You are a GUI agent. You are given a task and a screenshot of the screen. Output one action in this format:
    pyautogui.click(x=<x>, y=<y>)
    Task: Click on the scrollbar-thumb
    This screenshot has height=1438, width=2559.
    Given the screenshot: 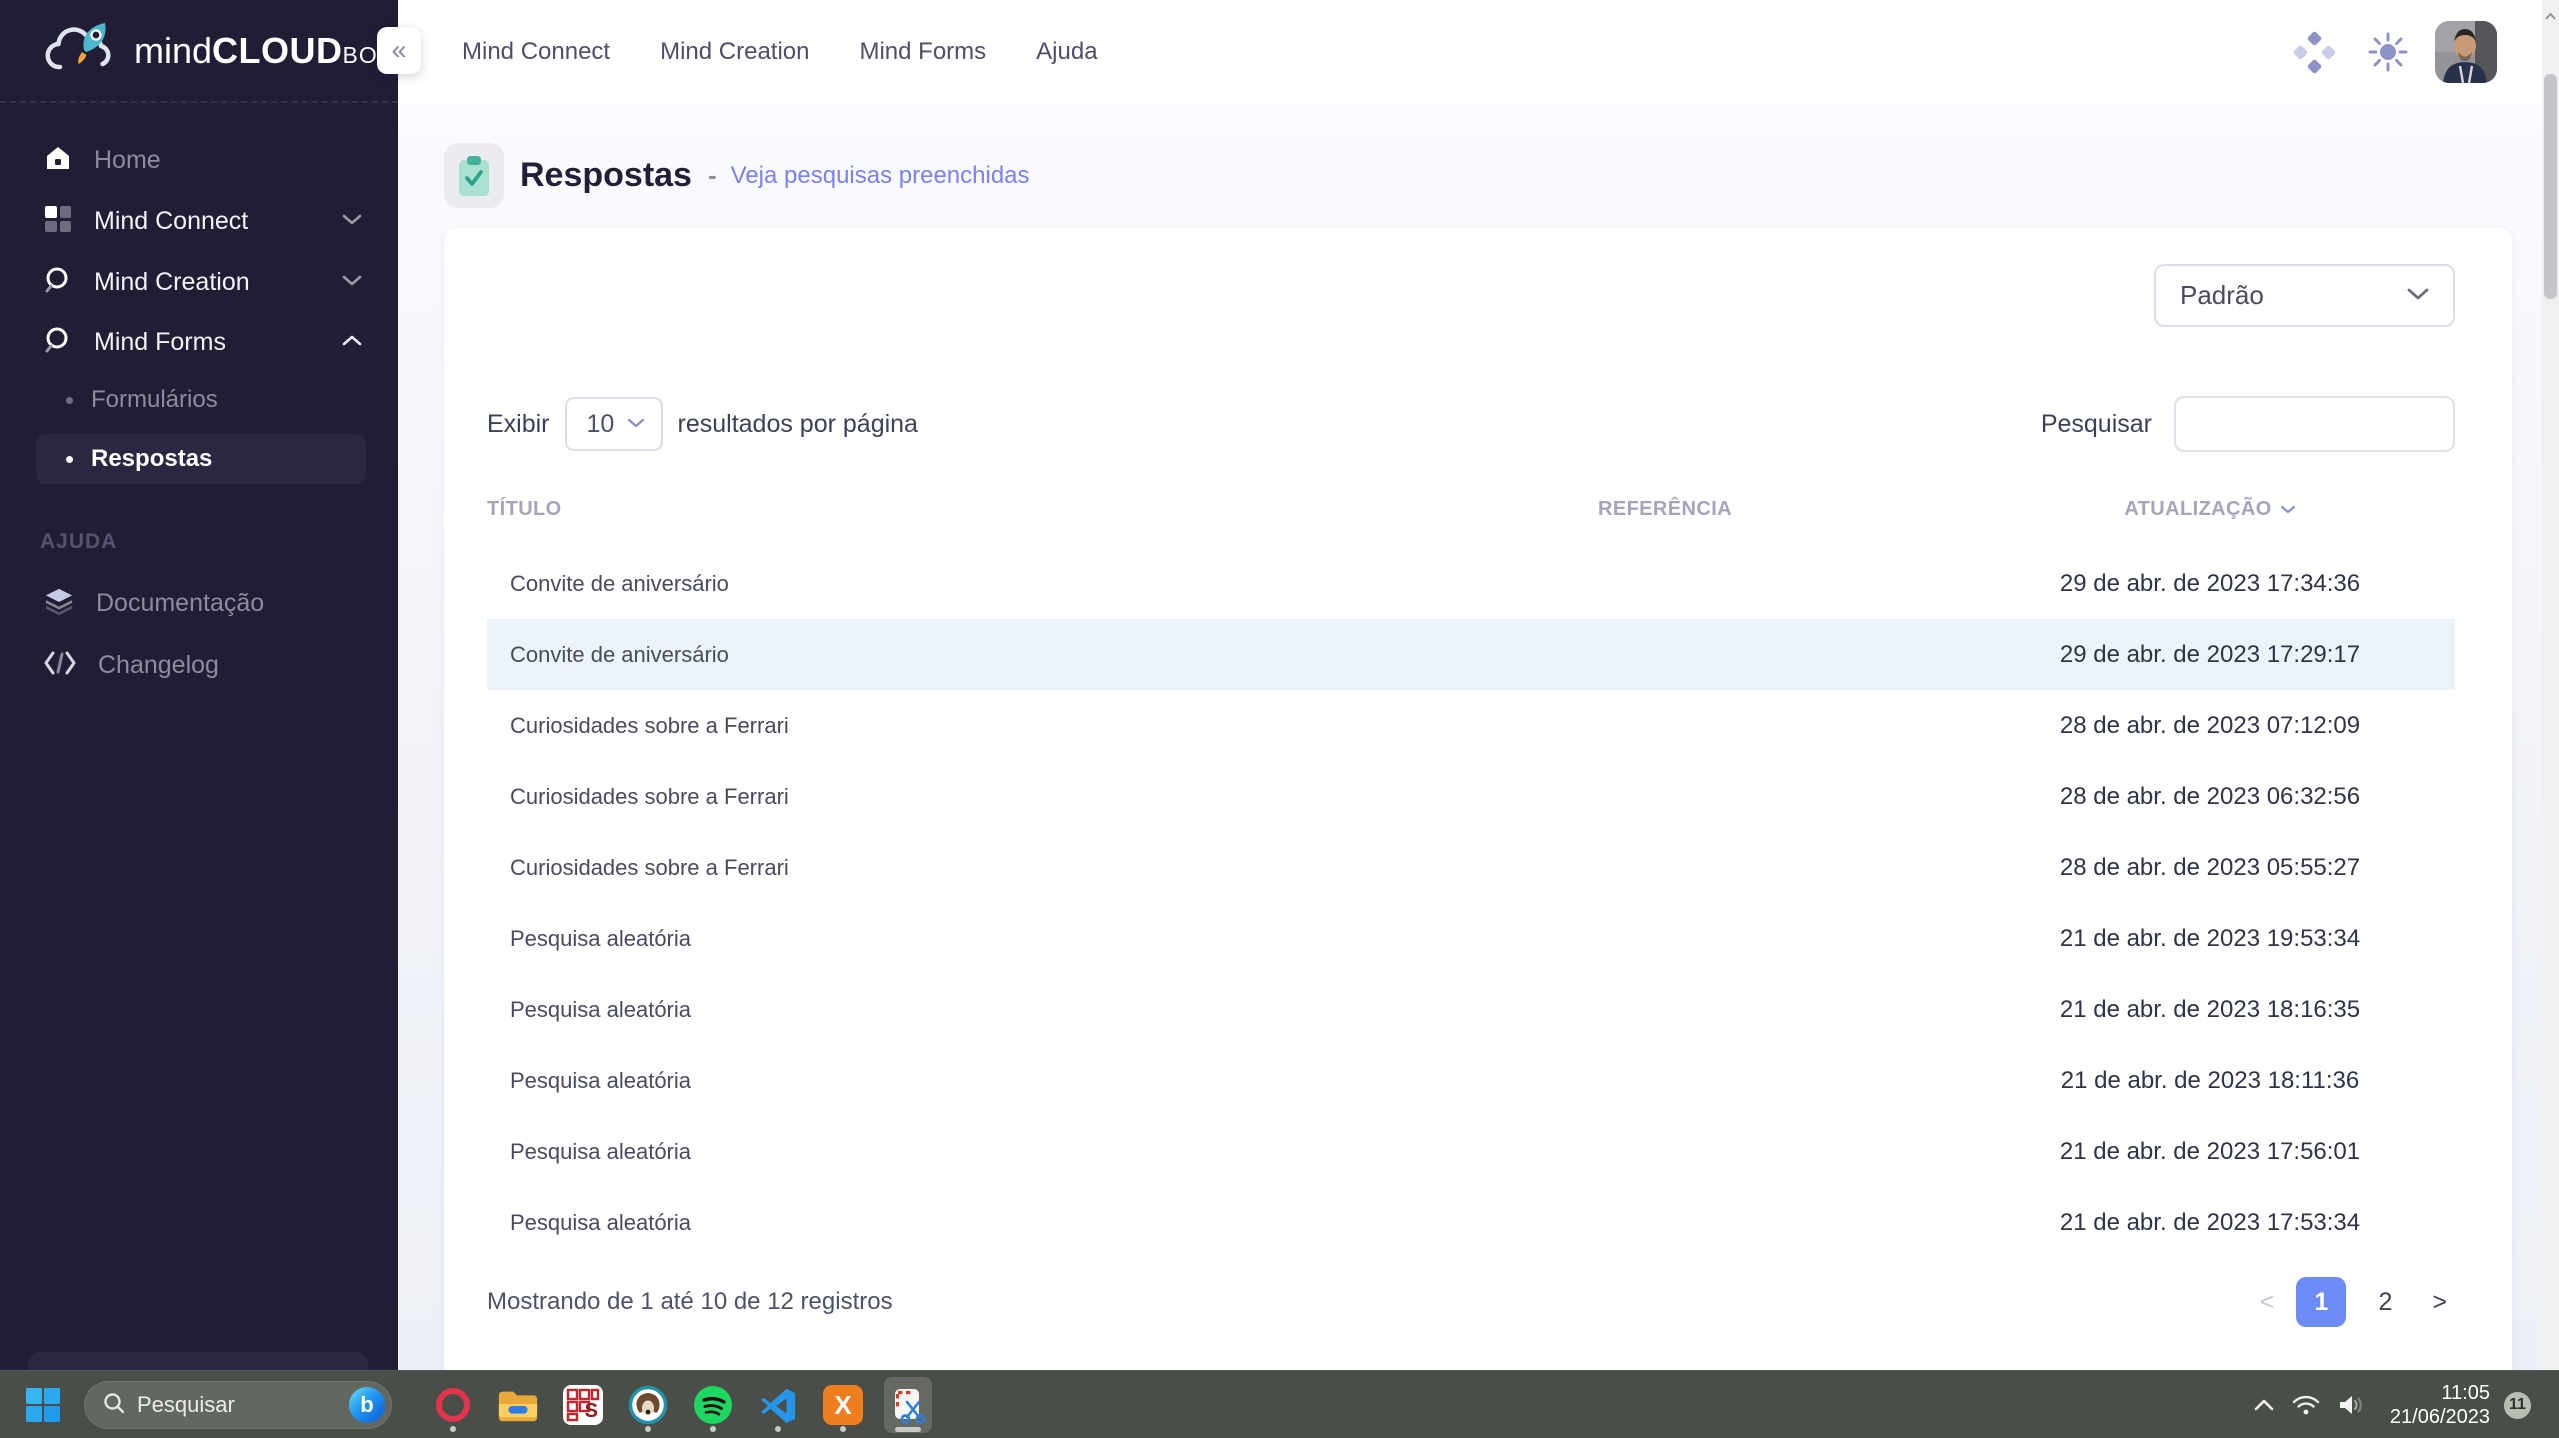 What is the action you would take?
    pyautogui.click(x=2550, y=186)
    